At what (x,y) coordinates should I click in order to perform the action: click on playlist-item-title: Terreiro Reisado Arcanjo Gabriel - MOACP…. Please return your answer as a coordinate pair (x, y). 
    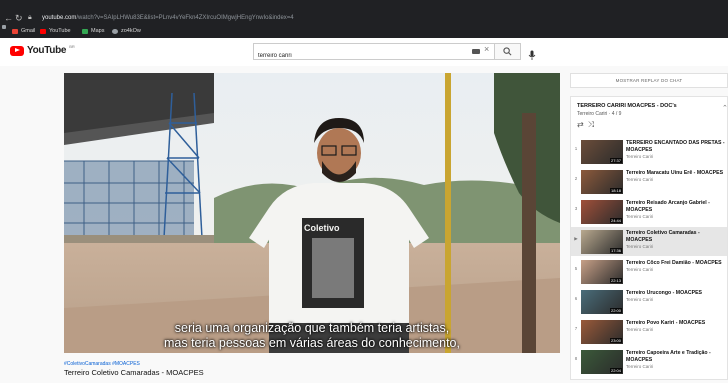
    Looking at the image, I should click on (676, 206).